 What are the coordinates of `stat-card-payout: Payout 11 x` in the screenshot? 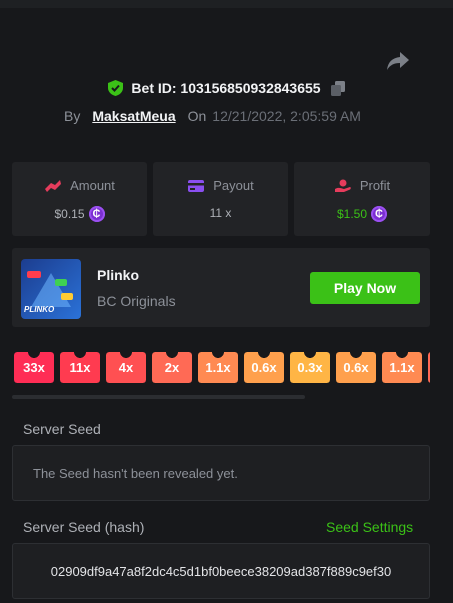 It's located at (220, 199).